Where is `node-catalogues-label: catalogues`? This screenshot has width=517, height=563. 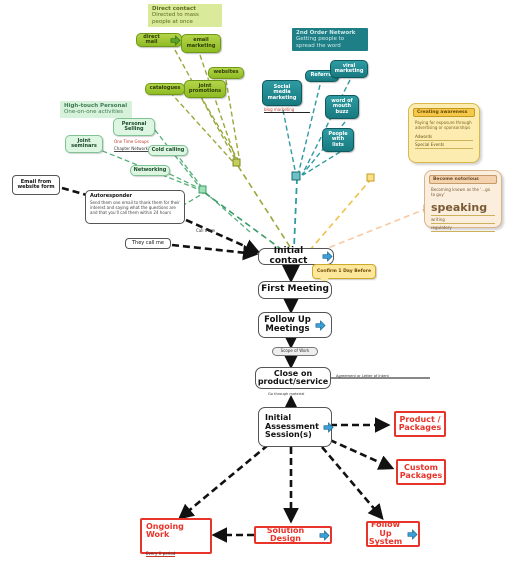
node-catalogues-label: catalogues is located at coordinates (165, 88).